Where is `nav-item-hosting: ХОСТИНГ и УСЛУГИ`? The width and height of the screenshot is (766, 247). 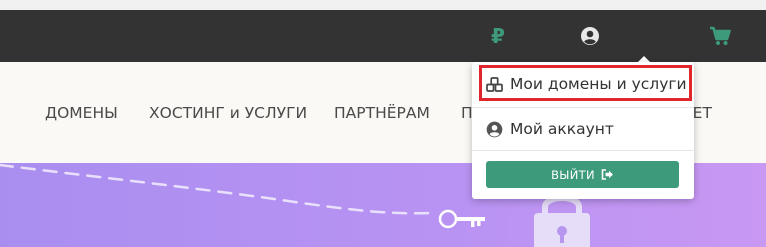 nav-item-hosting: ХОСТИНГ и УСЛУГИ is located at coordinates (228, 113).